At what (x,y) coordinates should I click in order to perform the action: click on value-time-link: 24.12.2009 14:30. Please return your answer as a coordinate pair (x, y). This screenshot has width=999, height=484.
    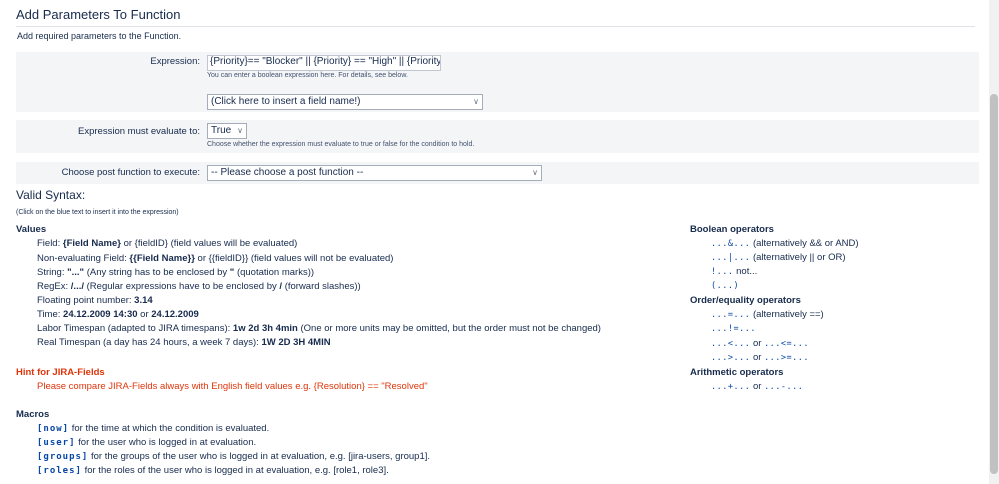
    Looking at the image, I should click on (100, 314).